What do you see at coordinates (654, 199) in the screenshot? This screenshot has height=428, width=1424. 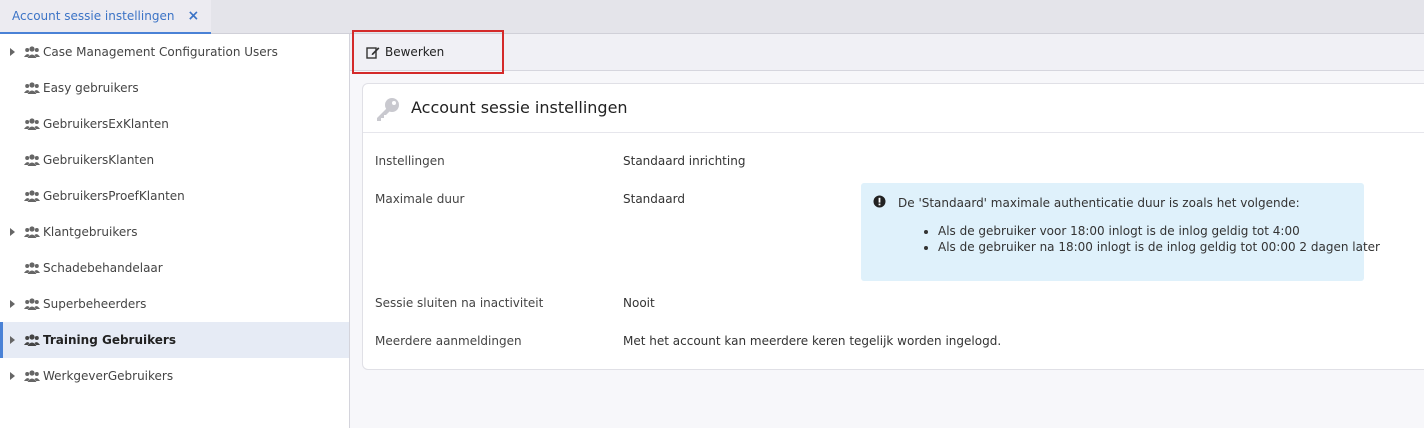 I see `row-value-maximale-duur: Standaard` at bounding box center [654, 199].